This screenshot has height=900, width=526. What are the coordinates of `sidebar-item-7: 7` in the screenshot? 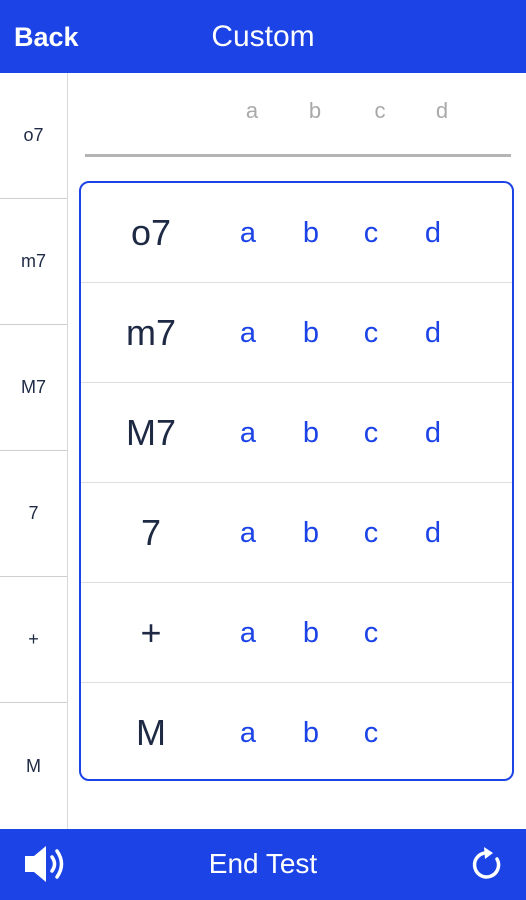 It's located at (33, 514).